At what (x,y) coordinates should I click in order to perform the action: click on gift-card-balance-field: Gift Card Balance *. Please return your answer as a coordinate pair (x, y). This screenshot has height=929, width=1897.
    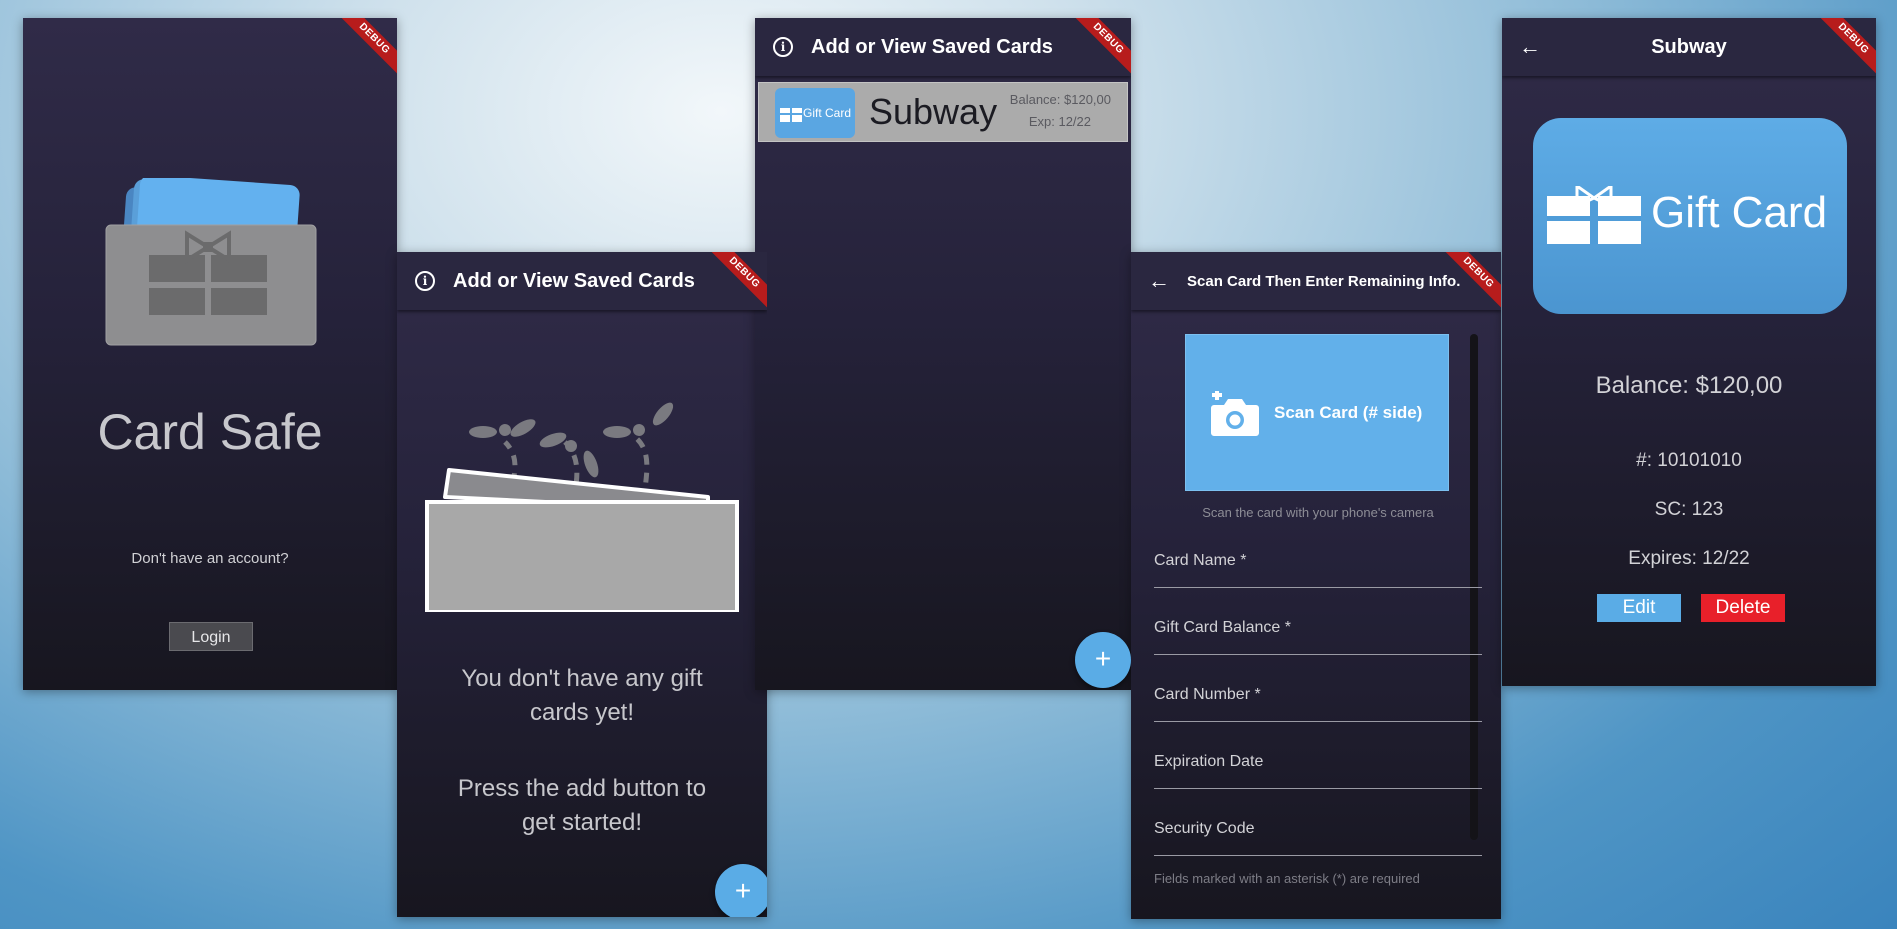
    Looking at the image, I should click on (1318, 632).